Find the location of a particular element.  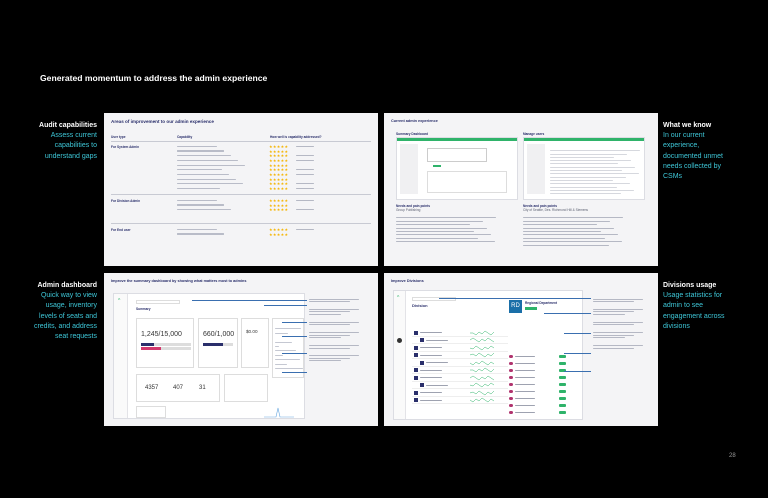

seat-requests-list is located at coordinates (289, 347).